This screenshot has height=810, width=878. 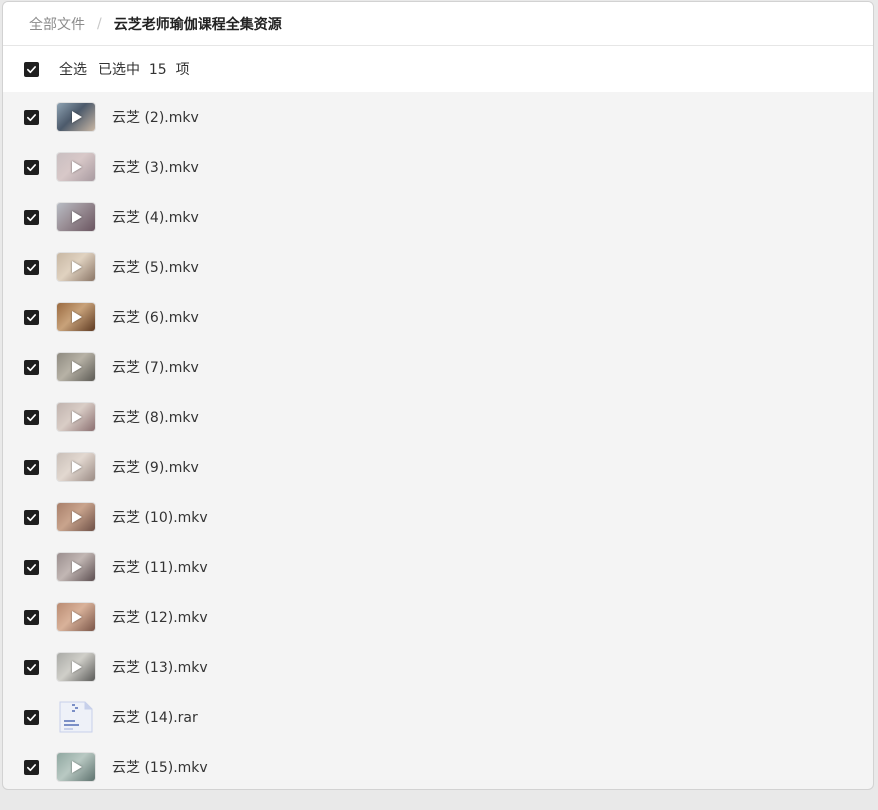 What do you see at coordinates (438, 24) in the screenshot?
I see `breadcrumb: 全部文件 / 云芝老师瑜伽课程全集资源` at bounding box center [438, 24].